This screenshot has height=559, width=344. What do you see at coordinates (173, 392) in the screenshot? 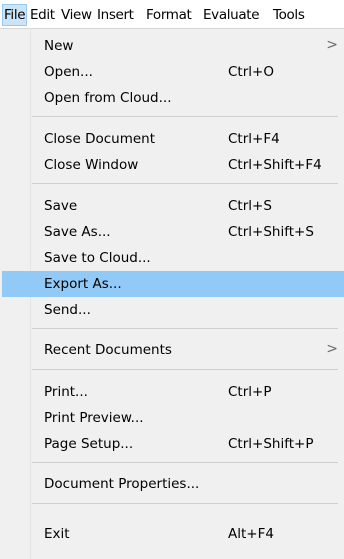
I see `menu-item-print: Print... Ctrl+P` at bounding box center [173, 392].